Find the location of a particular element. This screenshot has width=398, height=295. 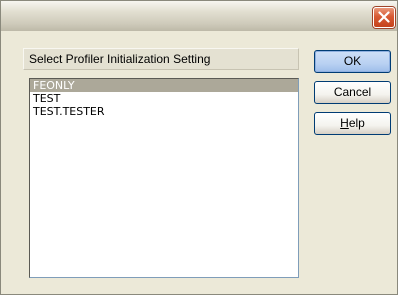

help-button: Help is located at coordinates (352, 123).